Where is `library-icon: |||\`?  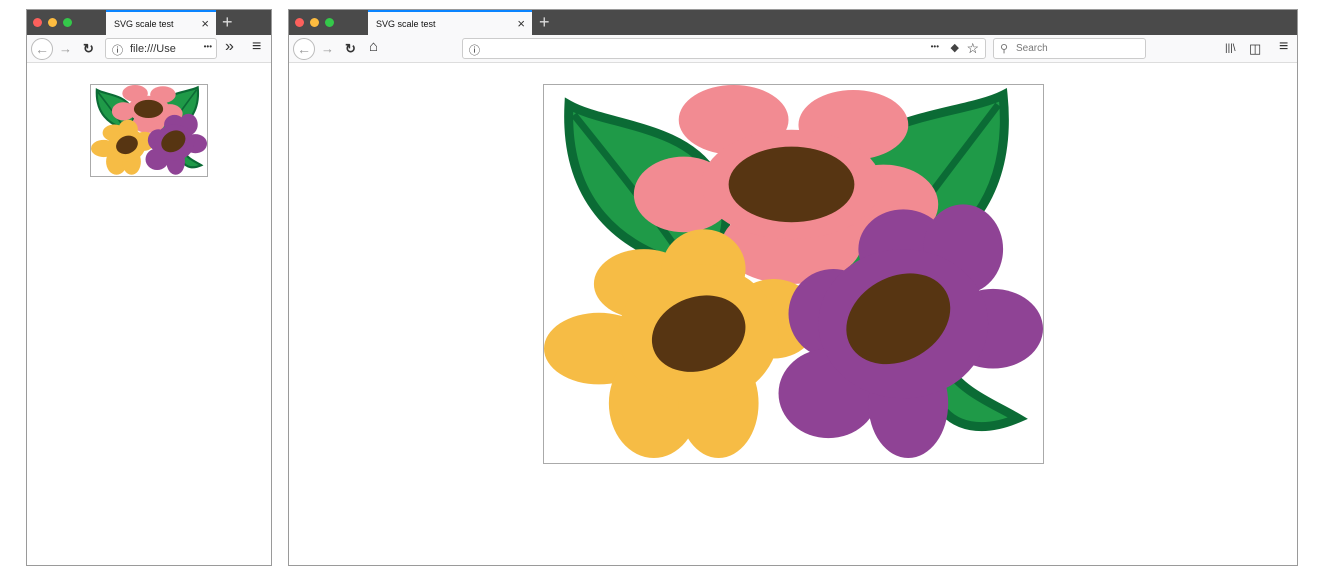 library-icon: |||\ is located at coordinates (1230, 49).